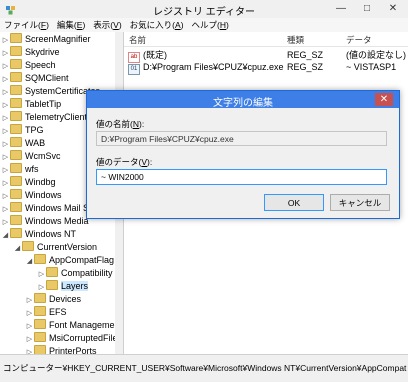 This screenshot has width=408, height=382. What do you see at coordinates (206, 68) in the screenshot?
I see `value-name-cell: 01 D:¥Program Files¥CPUZ¥cpuz.exe` at bounding box center [206, 68].